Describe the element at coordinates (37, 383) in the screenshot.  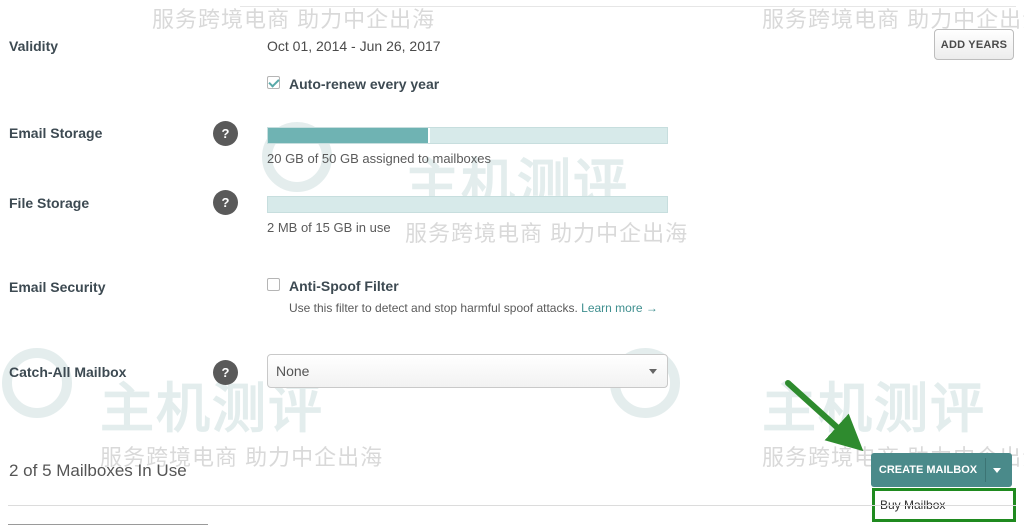
I see `watermark-logo` at that location.